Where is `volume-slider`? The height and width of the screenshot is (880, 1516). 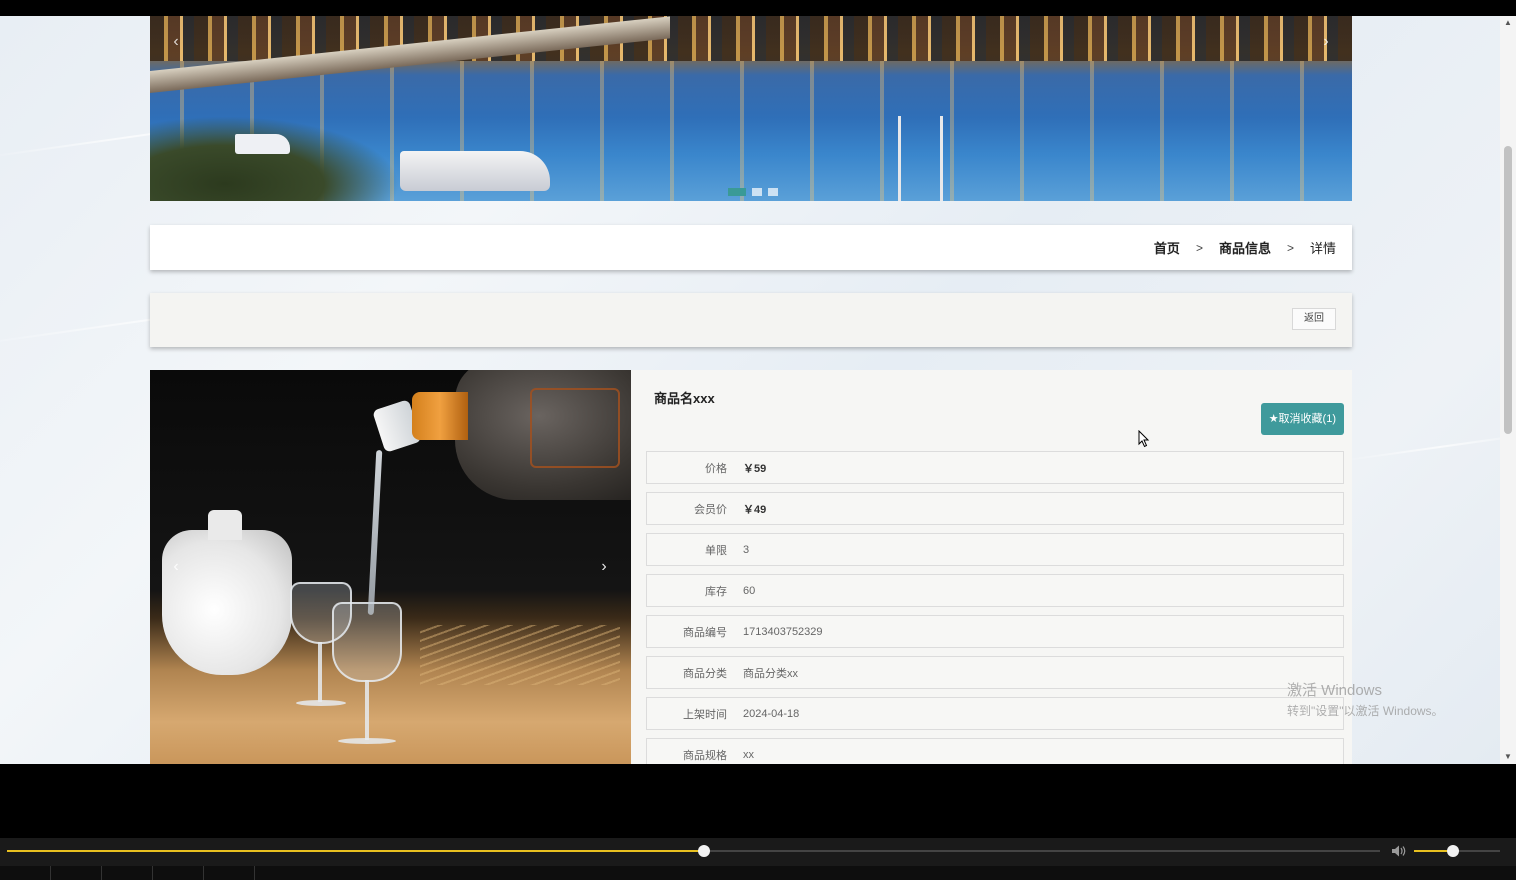
volume-slider is located at coordinates (1457, 851).